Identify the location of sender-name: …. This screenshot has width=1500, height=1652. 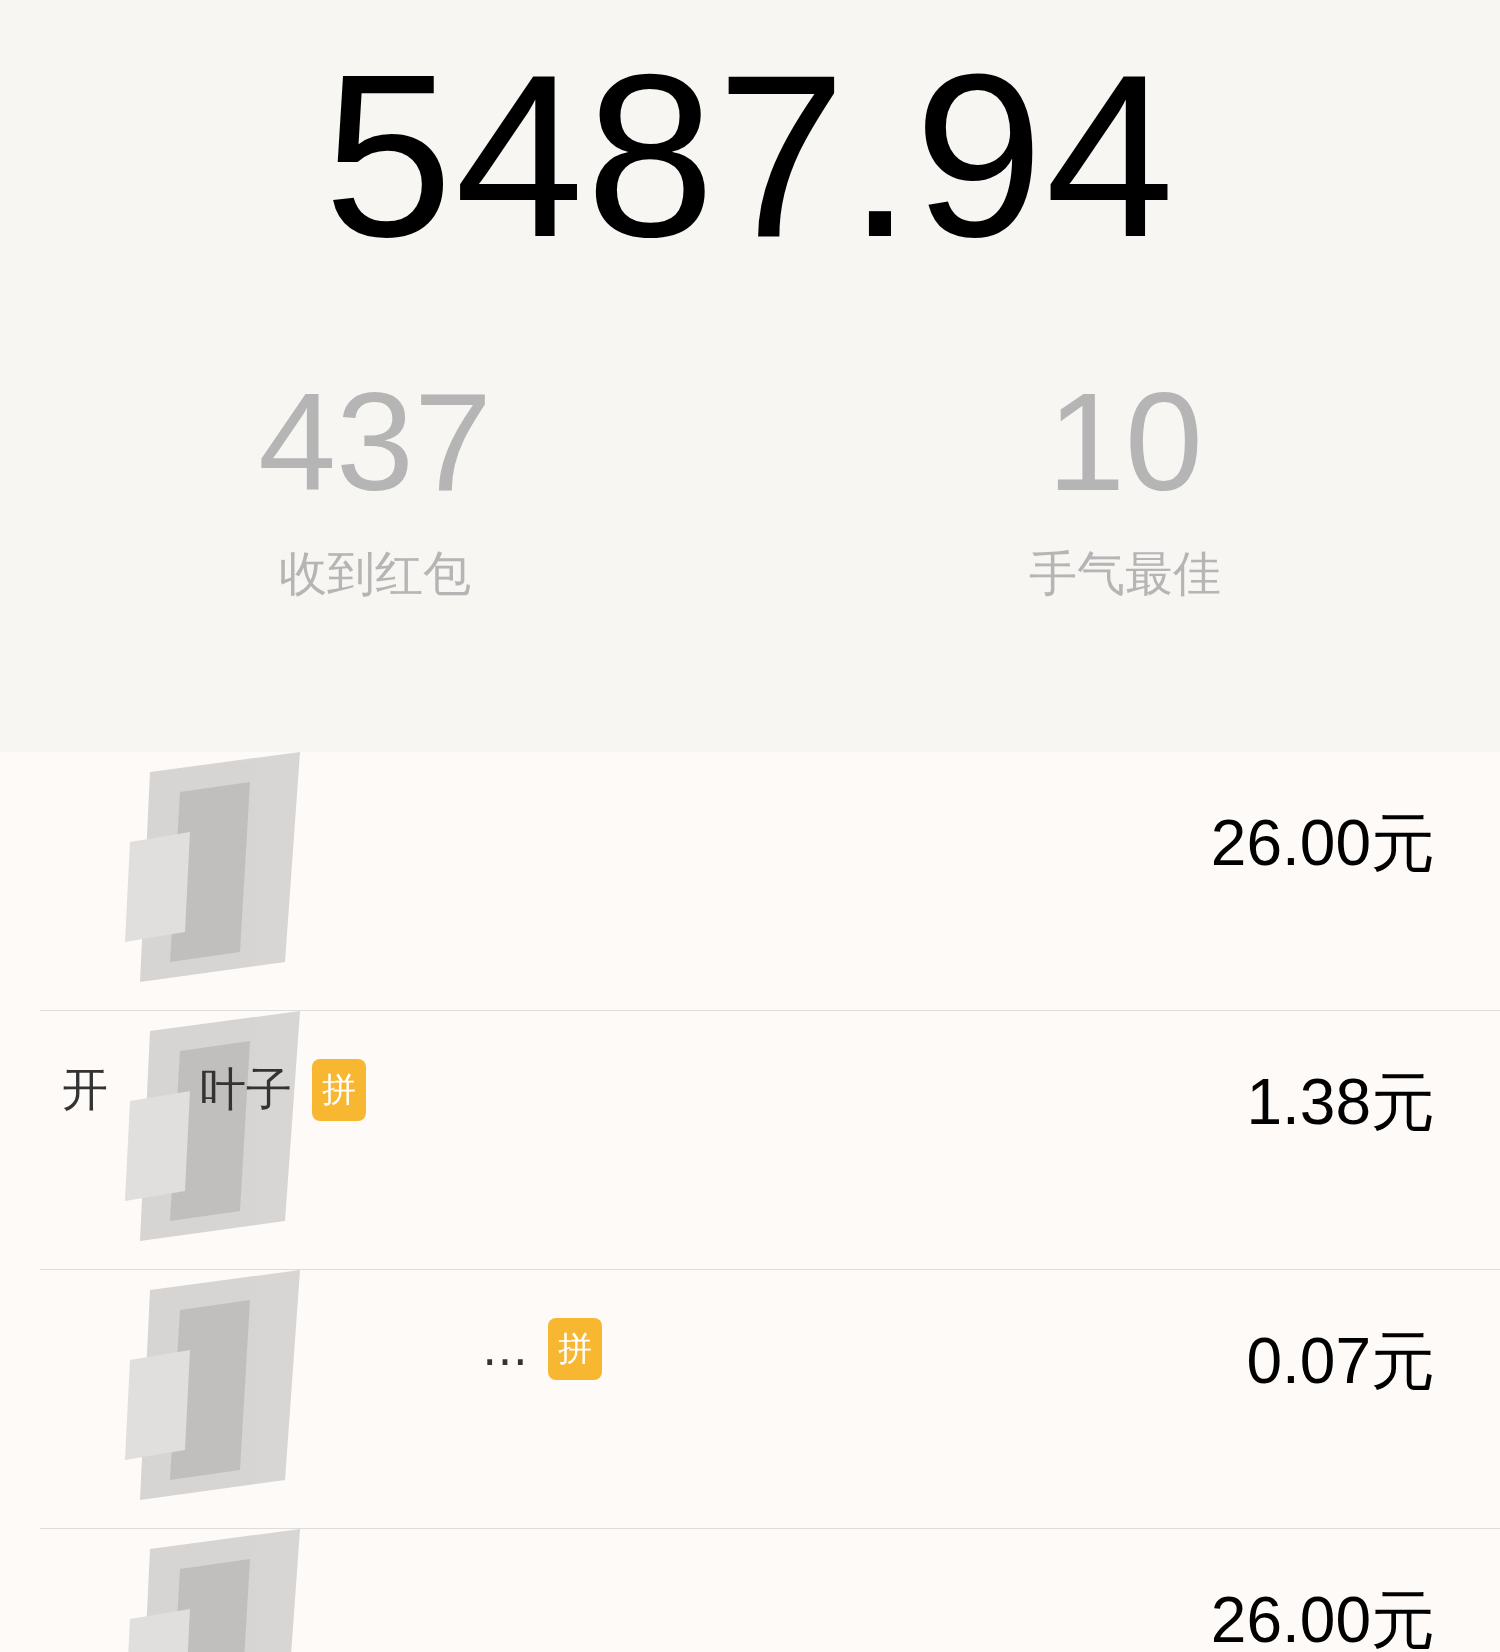
(504, 1349).